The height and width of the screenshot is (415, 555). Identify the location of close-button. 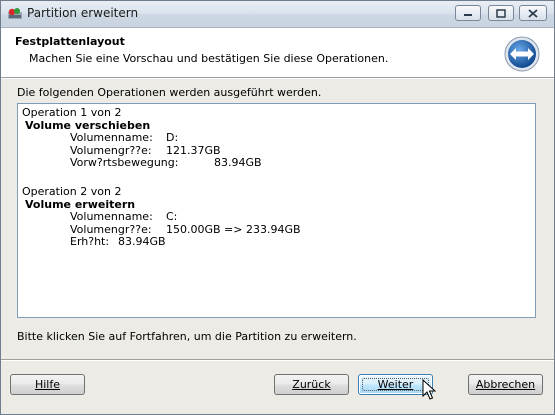
(533, 13).